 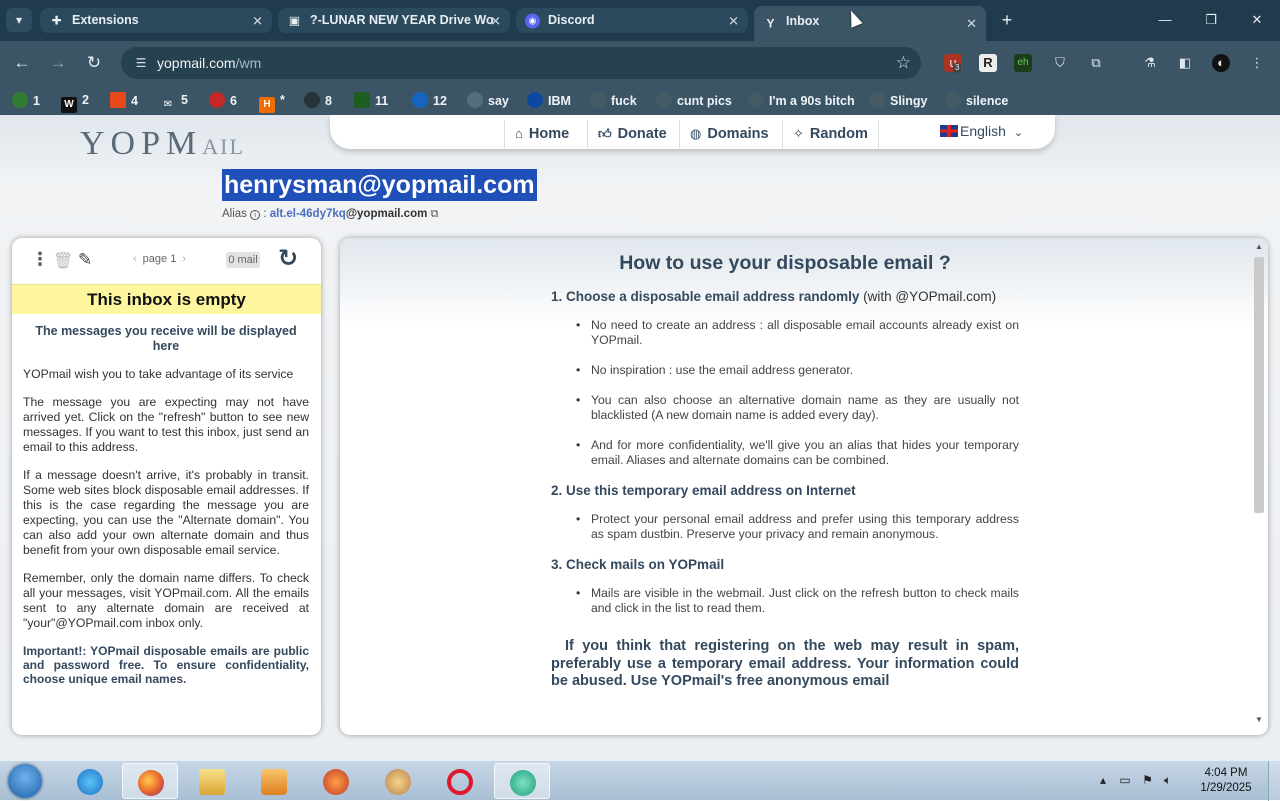 I want to click on globe-icon: ◍, so click(x=696, y=133).